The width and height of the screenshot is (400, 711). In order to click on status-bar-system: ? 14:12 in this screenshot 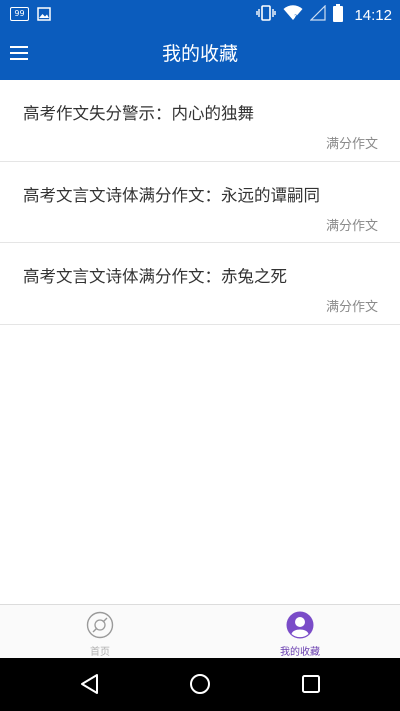, I will do `click(324, 15)`.